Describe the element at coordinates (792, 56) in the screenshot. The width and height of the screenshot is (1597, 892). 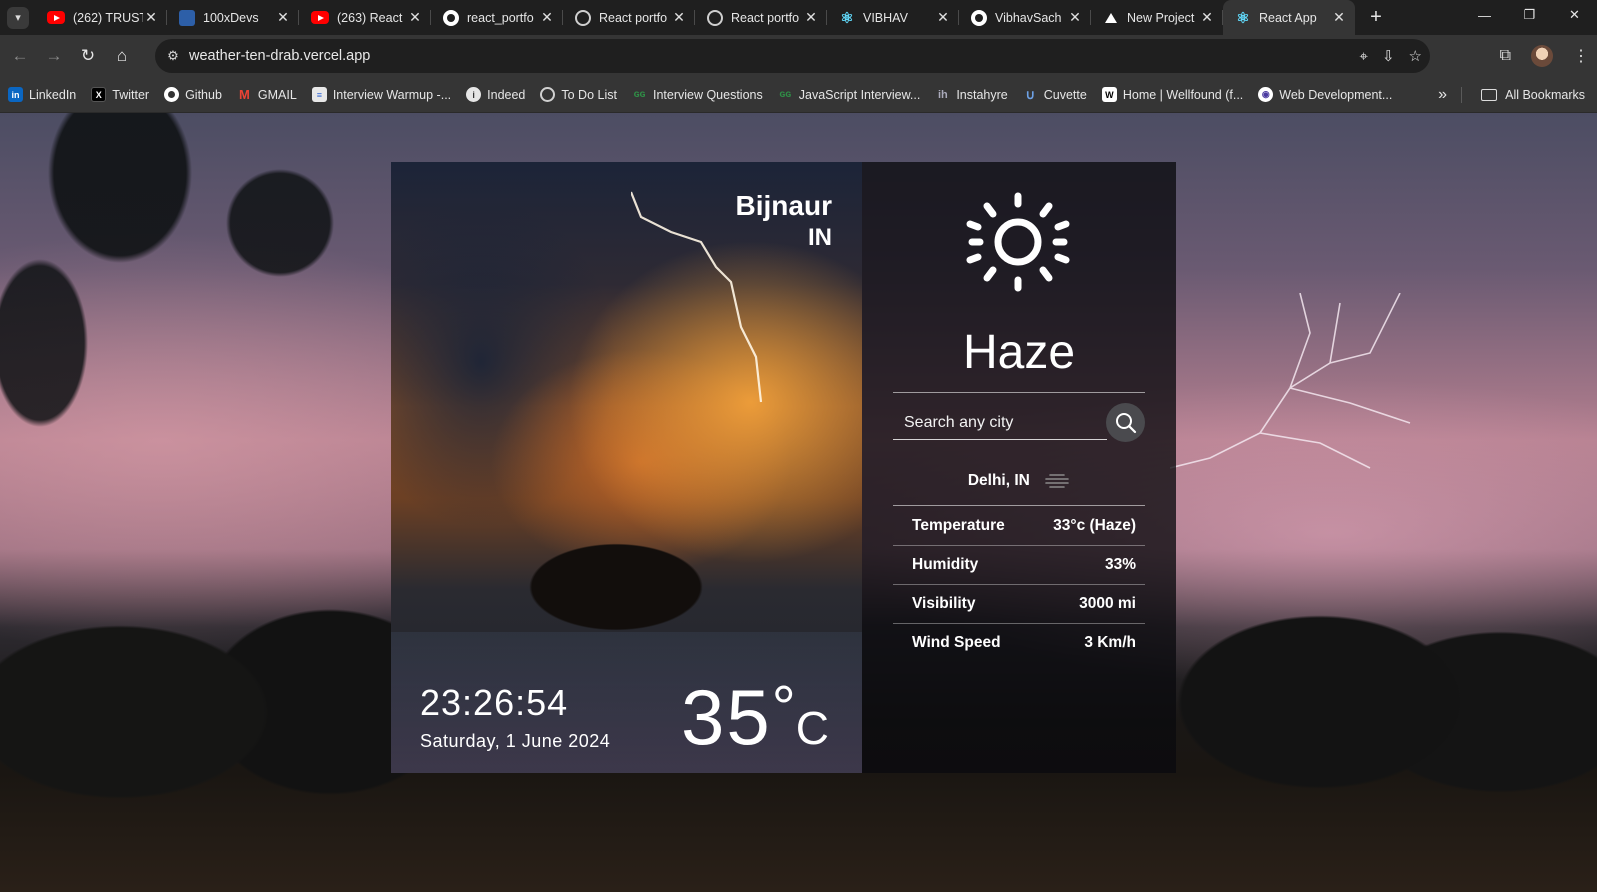
I see `address-bar: ⚙ weather-ten-drab.vercel.app ⌖ ⇩ ☆` at that location.